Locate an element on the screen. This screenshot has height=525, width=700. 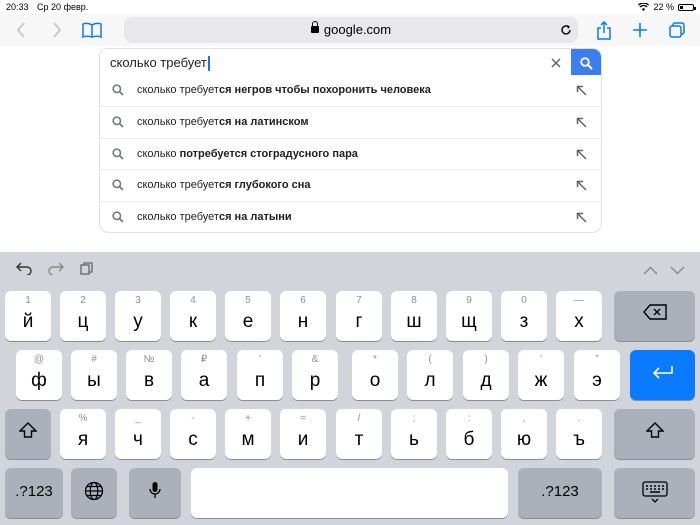
key-row2-9: ) д is located at coordinates (486, 375).